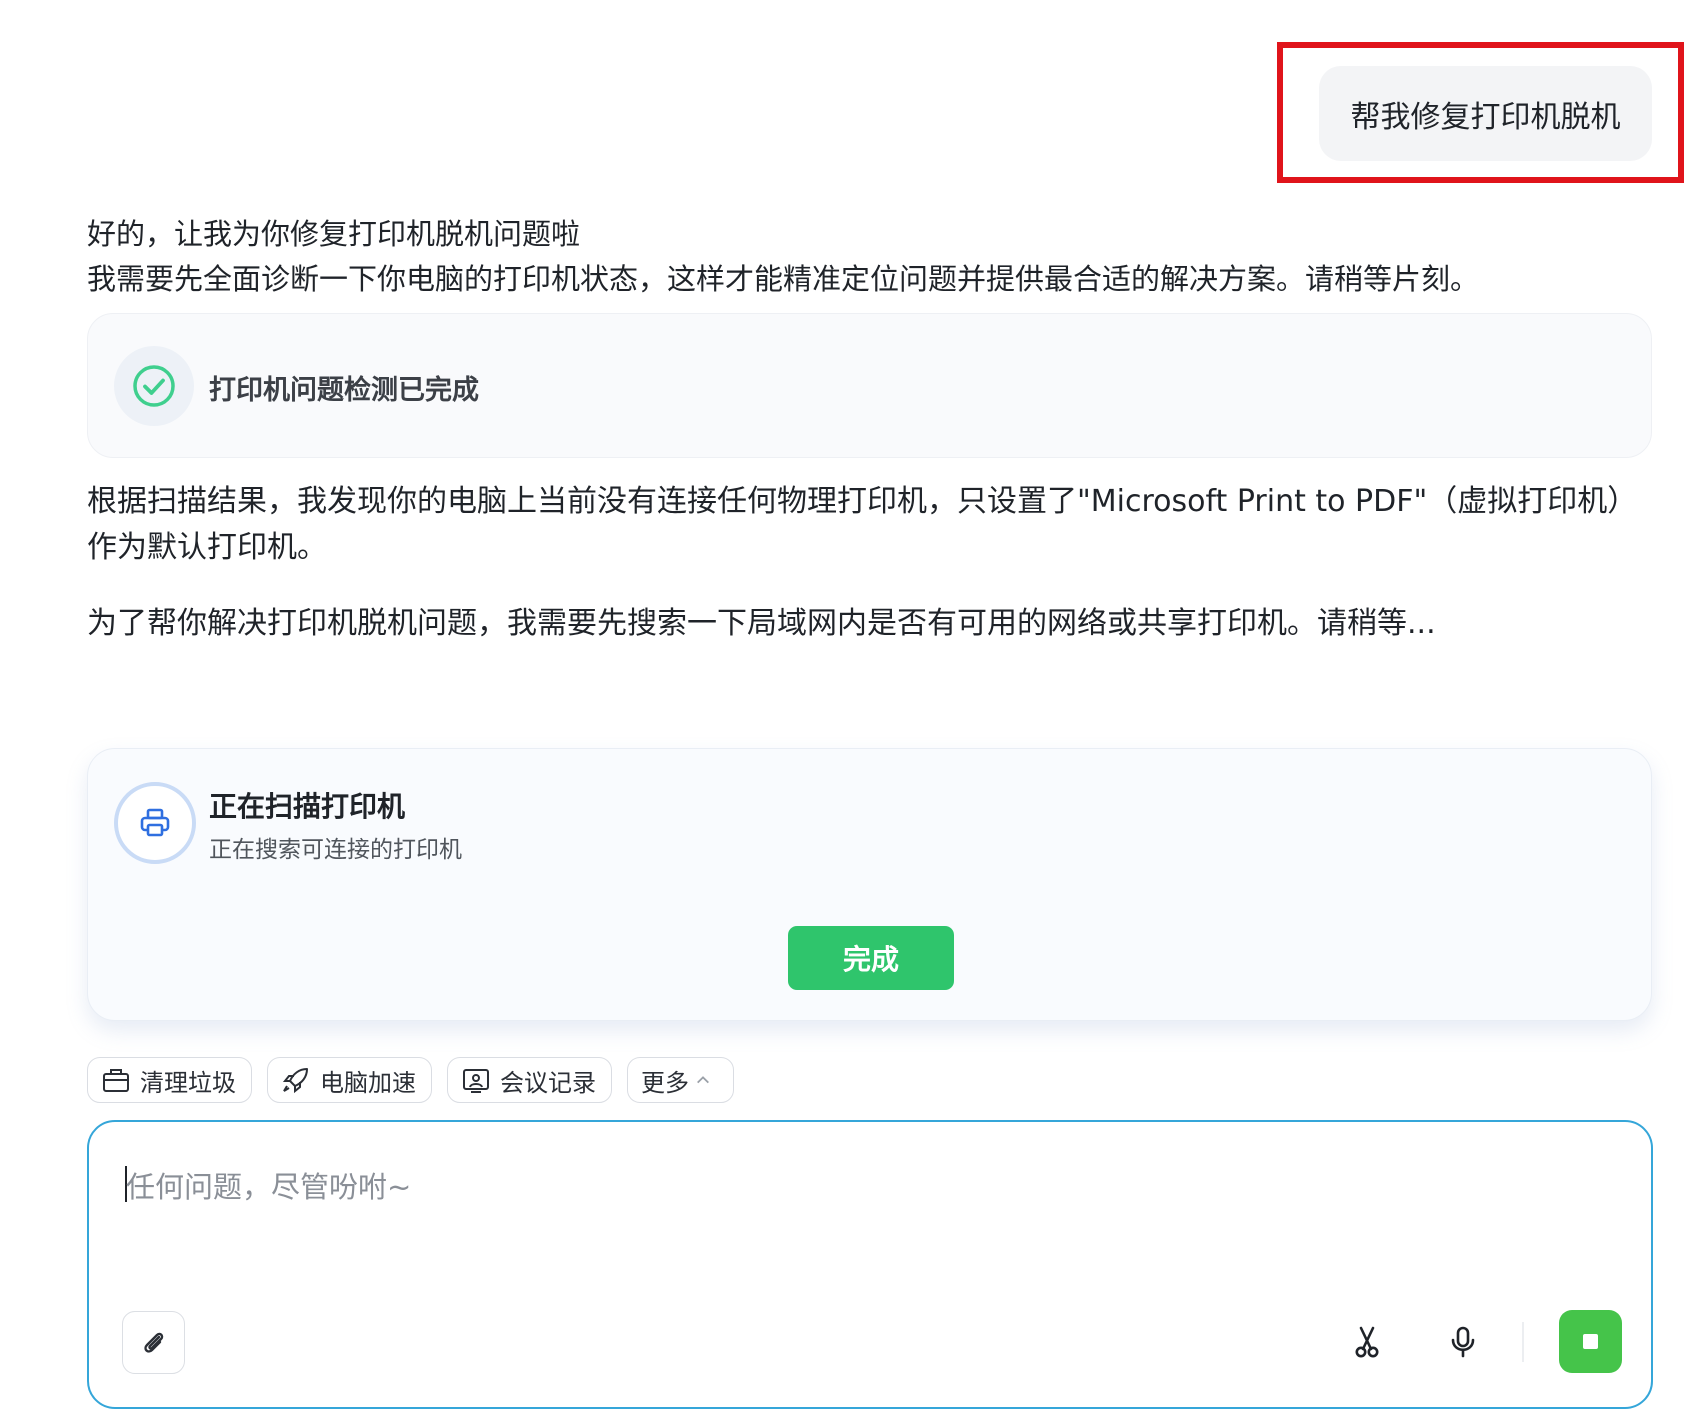 The width and height of the screenshot is (1700, 1424). I want to click on quick-action-meeting-record: 会议记录, so click(529, 1080).